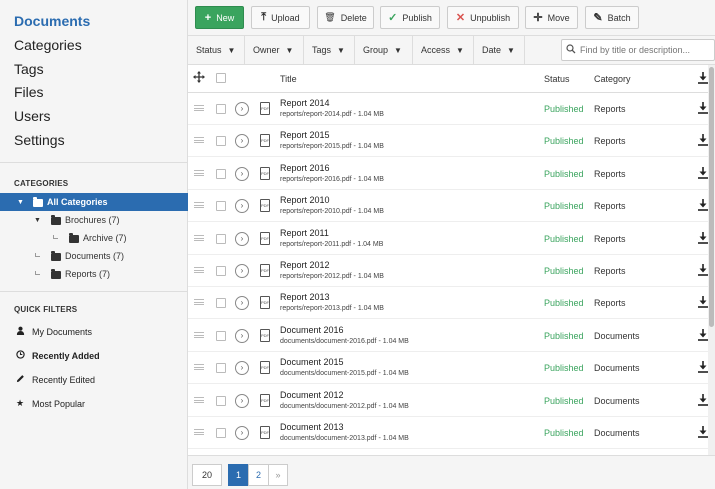  What do you see at coordinates (305, 265) in the screenshot?
I see `document-title: Report 2012` at bounding box center [305, 265].